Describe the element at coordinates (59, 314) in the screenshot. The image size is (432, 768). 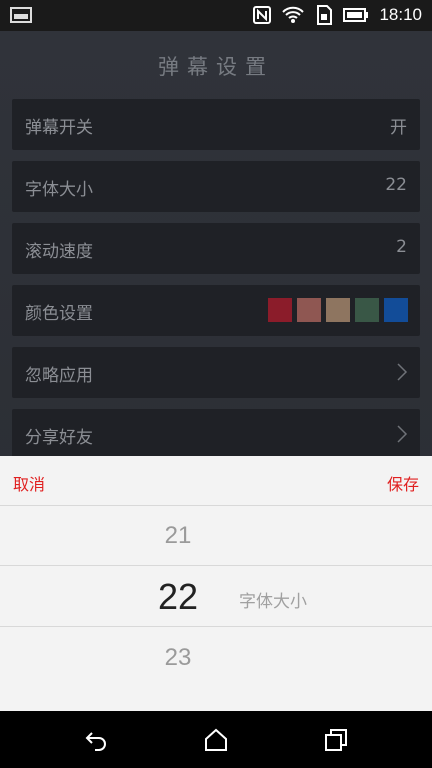
I see `setting-label: 颜色设置` at that location.